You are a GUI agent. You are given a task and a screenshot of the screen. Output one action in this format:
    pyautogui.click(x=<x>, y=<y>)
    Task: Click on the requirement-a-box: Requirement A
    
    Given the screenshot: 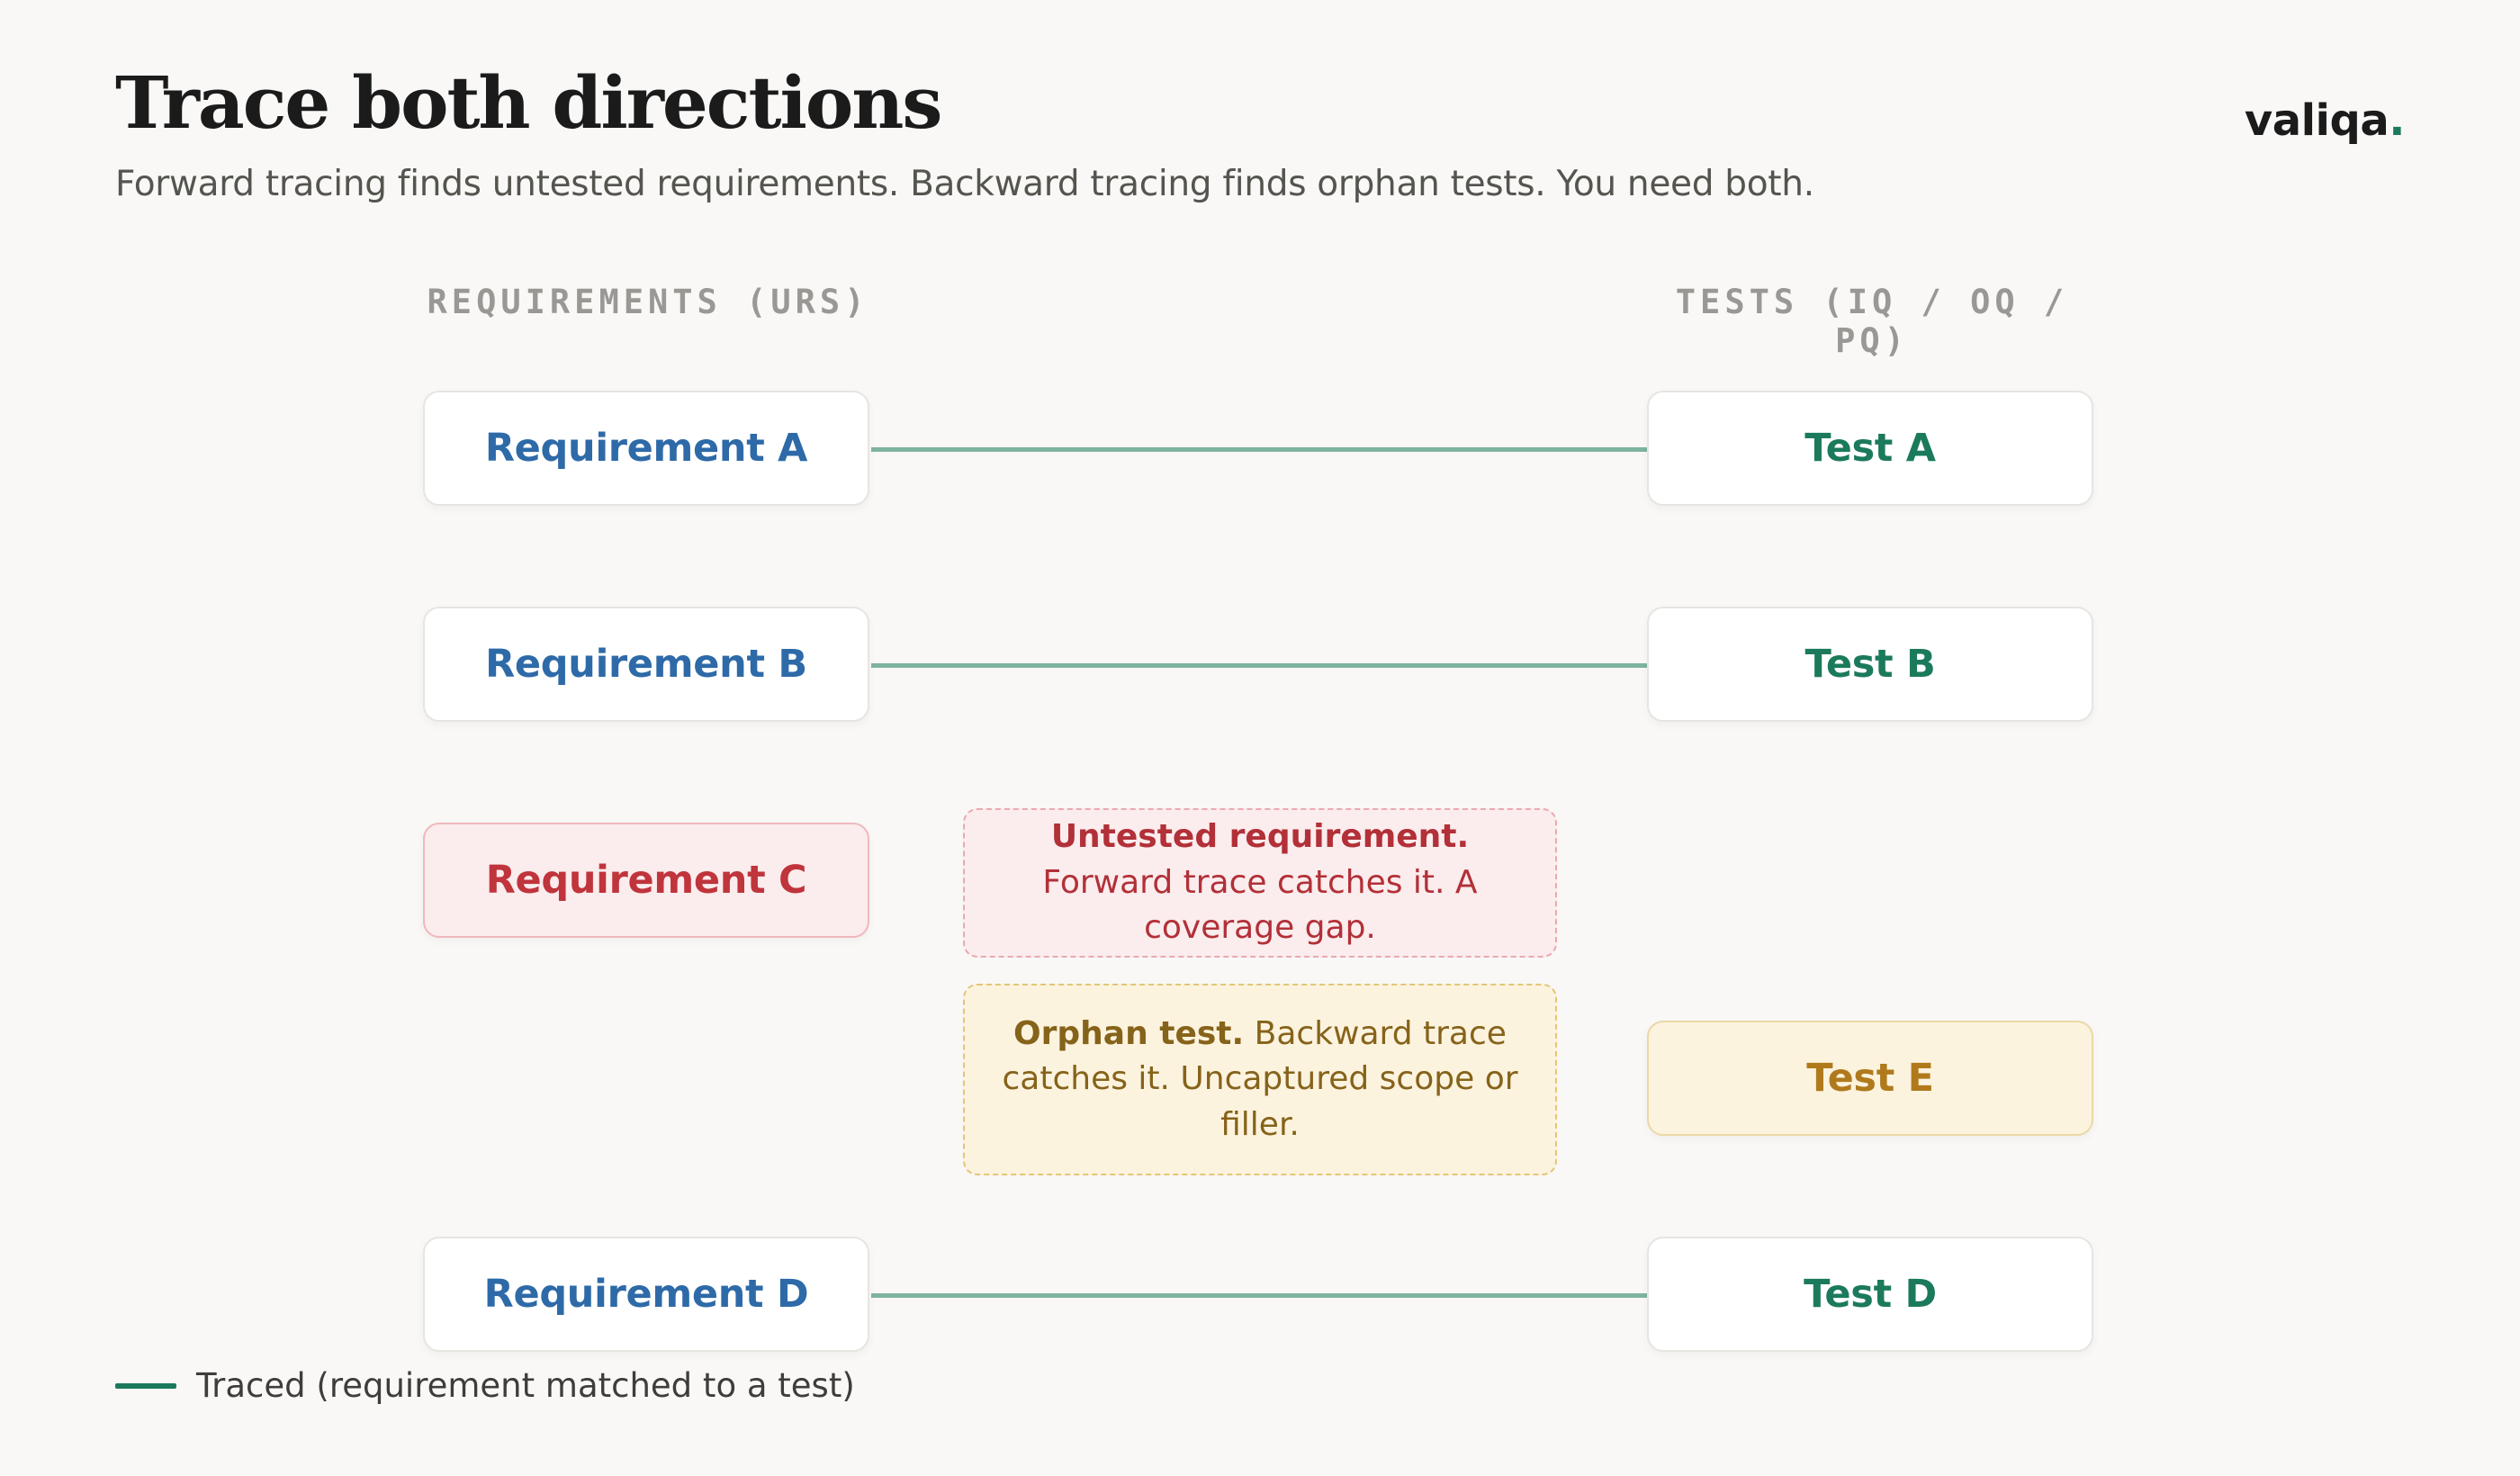 What is the action you would take?
    pyautogui.click(x=646, y=449)
    